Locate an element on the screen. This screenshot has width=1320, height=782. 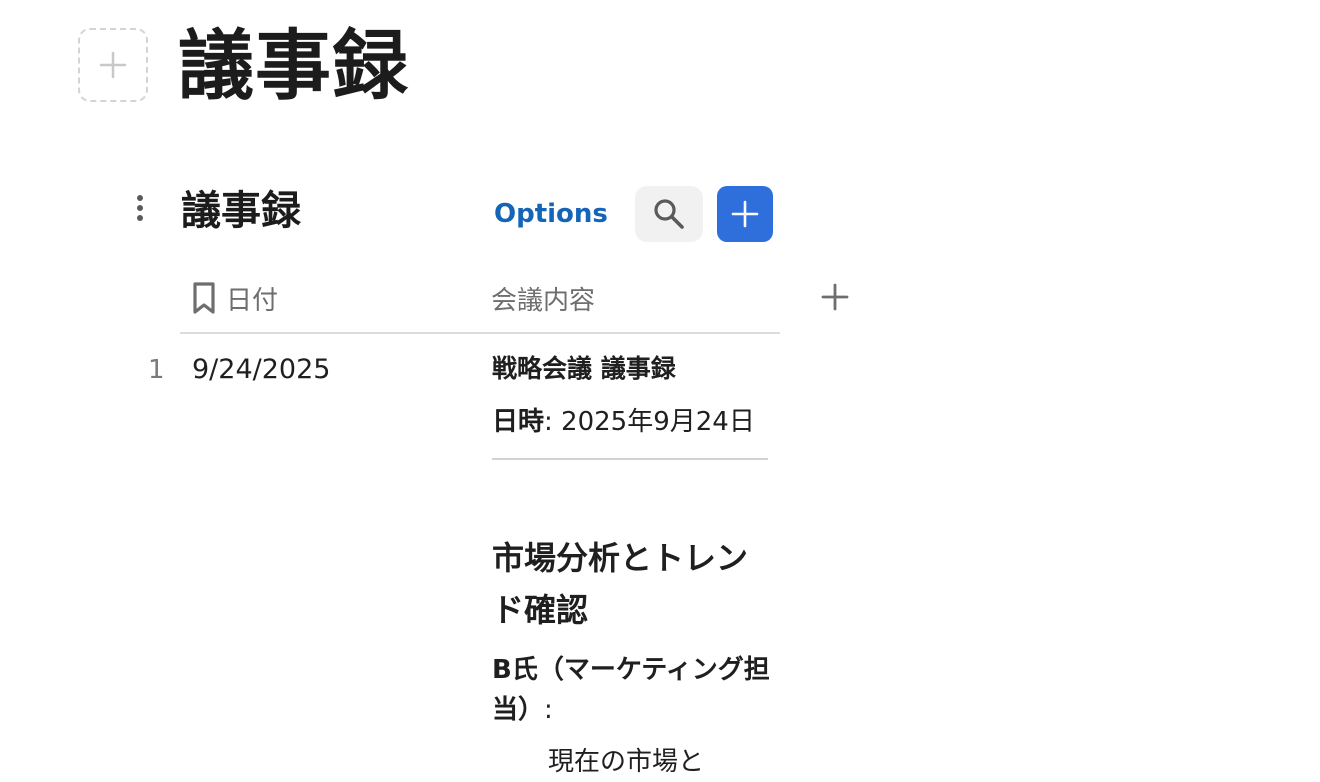
column-header-label: 日付 is located at coordinates (252, 300).